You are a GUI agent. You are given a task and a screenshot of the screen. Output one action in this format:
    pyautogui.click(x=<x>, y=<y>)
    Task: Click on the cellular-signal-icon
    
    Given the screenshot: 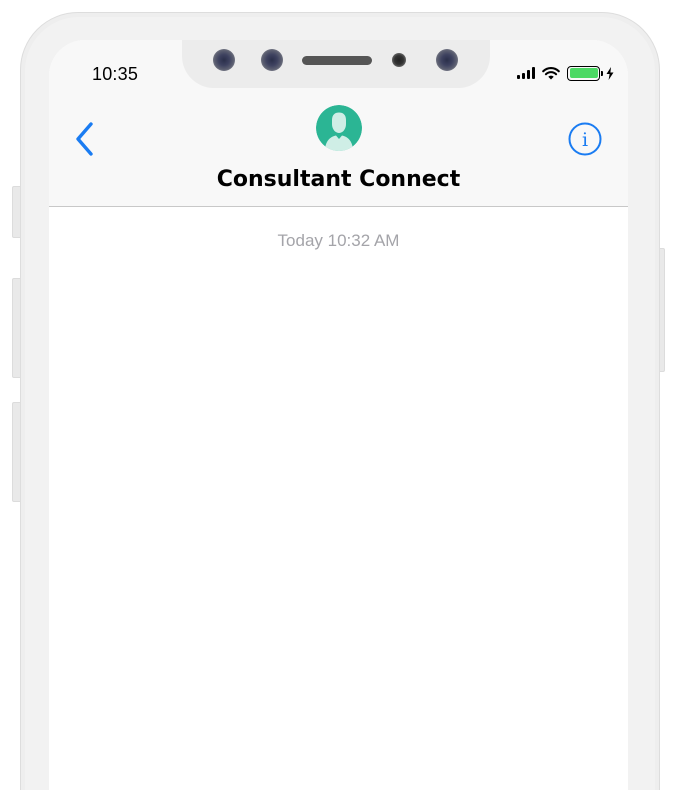 What is the action you would take?
    pyautogui.click(x=526, y=73)
    